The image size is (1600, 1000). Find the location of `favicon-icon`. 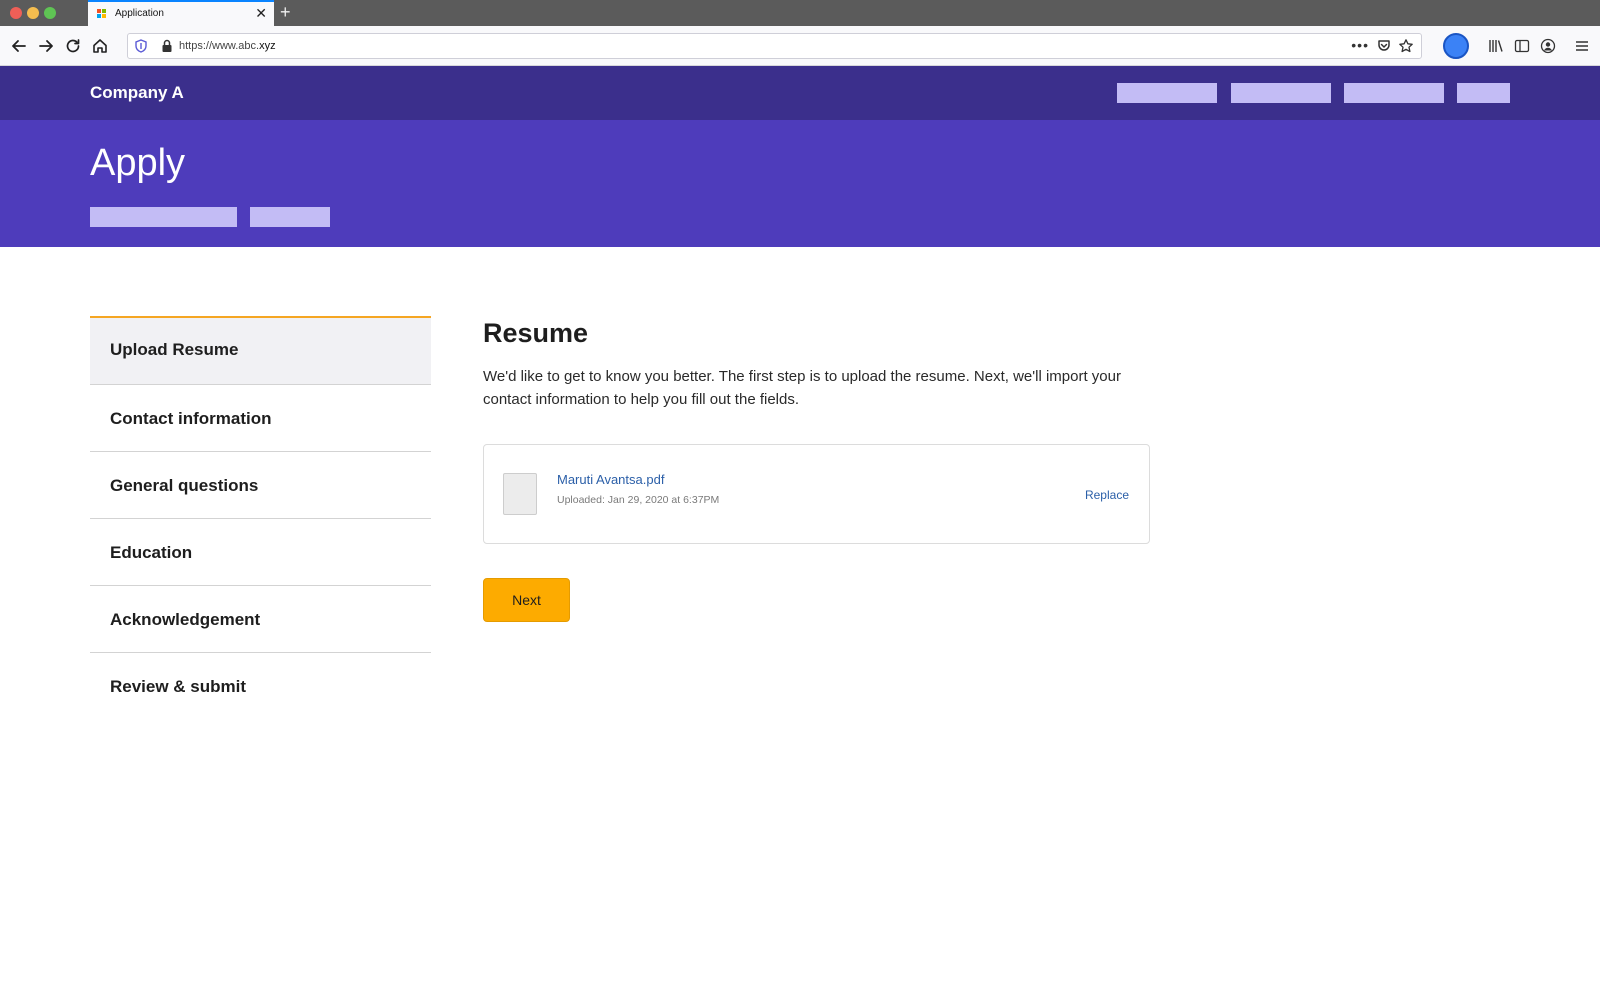

favicon-icon is located at coordinates (102, 14).